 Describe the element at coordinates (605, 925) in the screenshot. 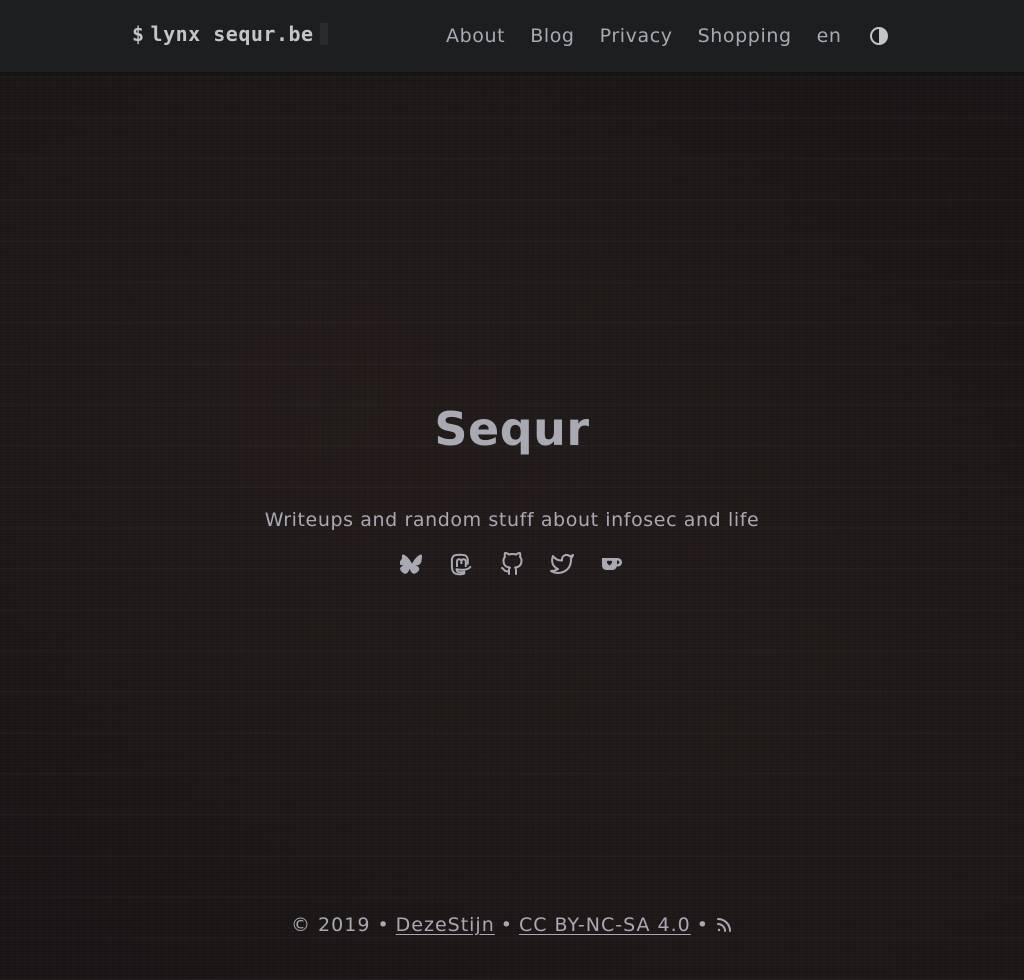

I see `license-link: CC BY-NC-SA 4.0` at that location.